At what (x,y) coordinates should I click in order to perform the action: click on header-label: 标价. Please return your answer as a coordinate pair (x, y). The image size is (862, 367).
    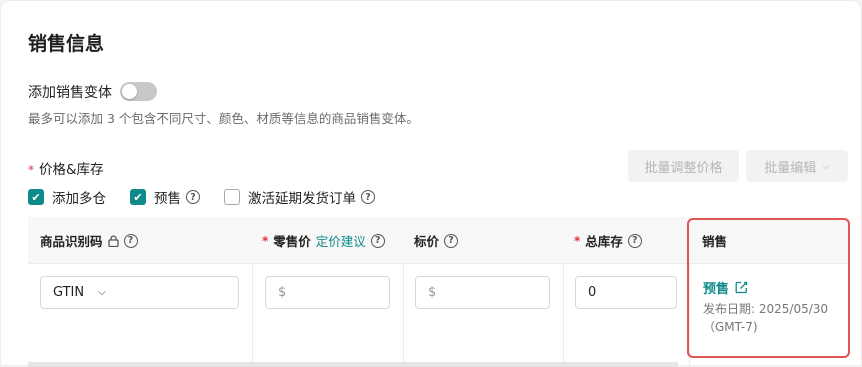
    Looking at the image, I should click on (427, 241).